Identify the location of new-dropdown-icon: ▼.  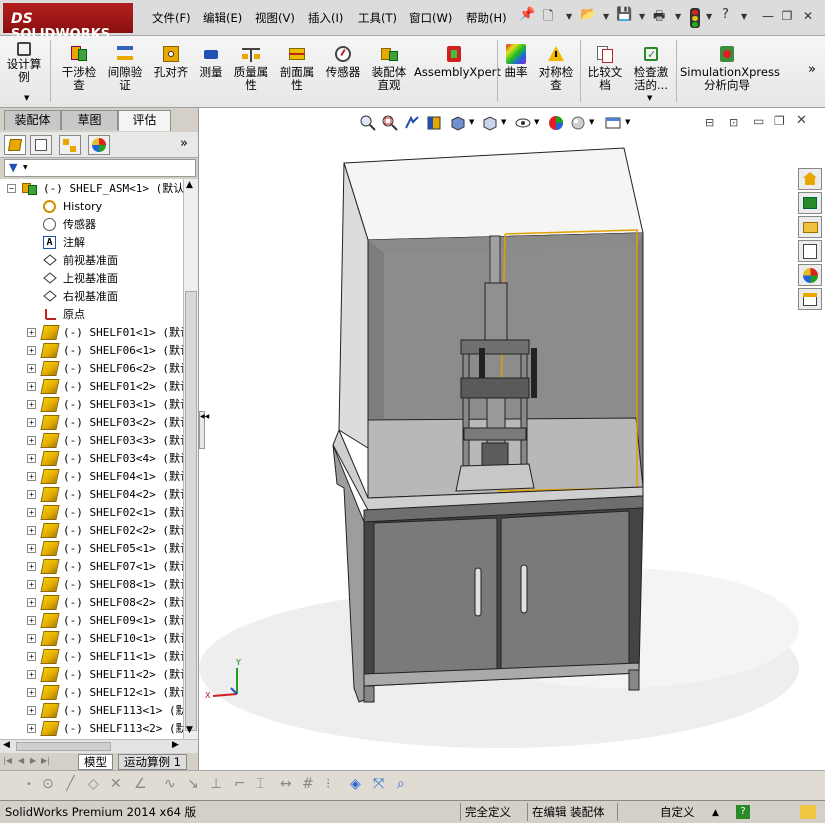
(569, 22).